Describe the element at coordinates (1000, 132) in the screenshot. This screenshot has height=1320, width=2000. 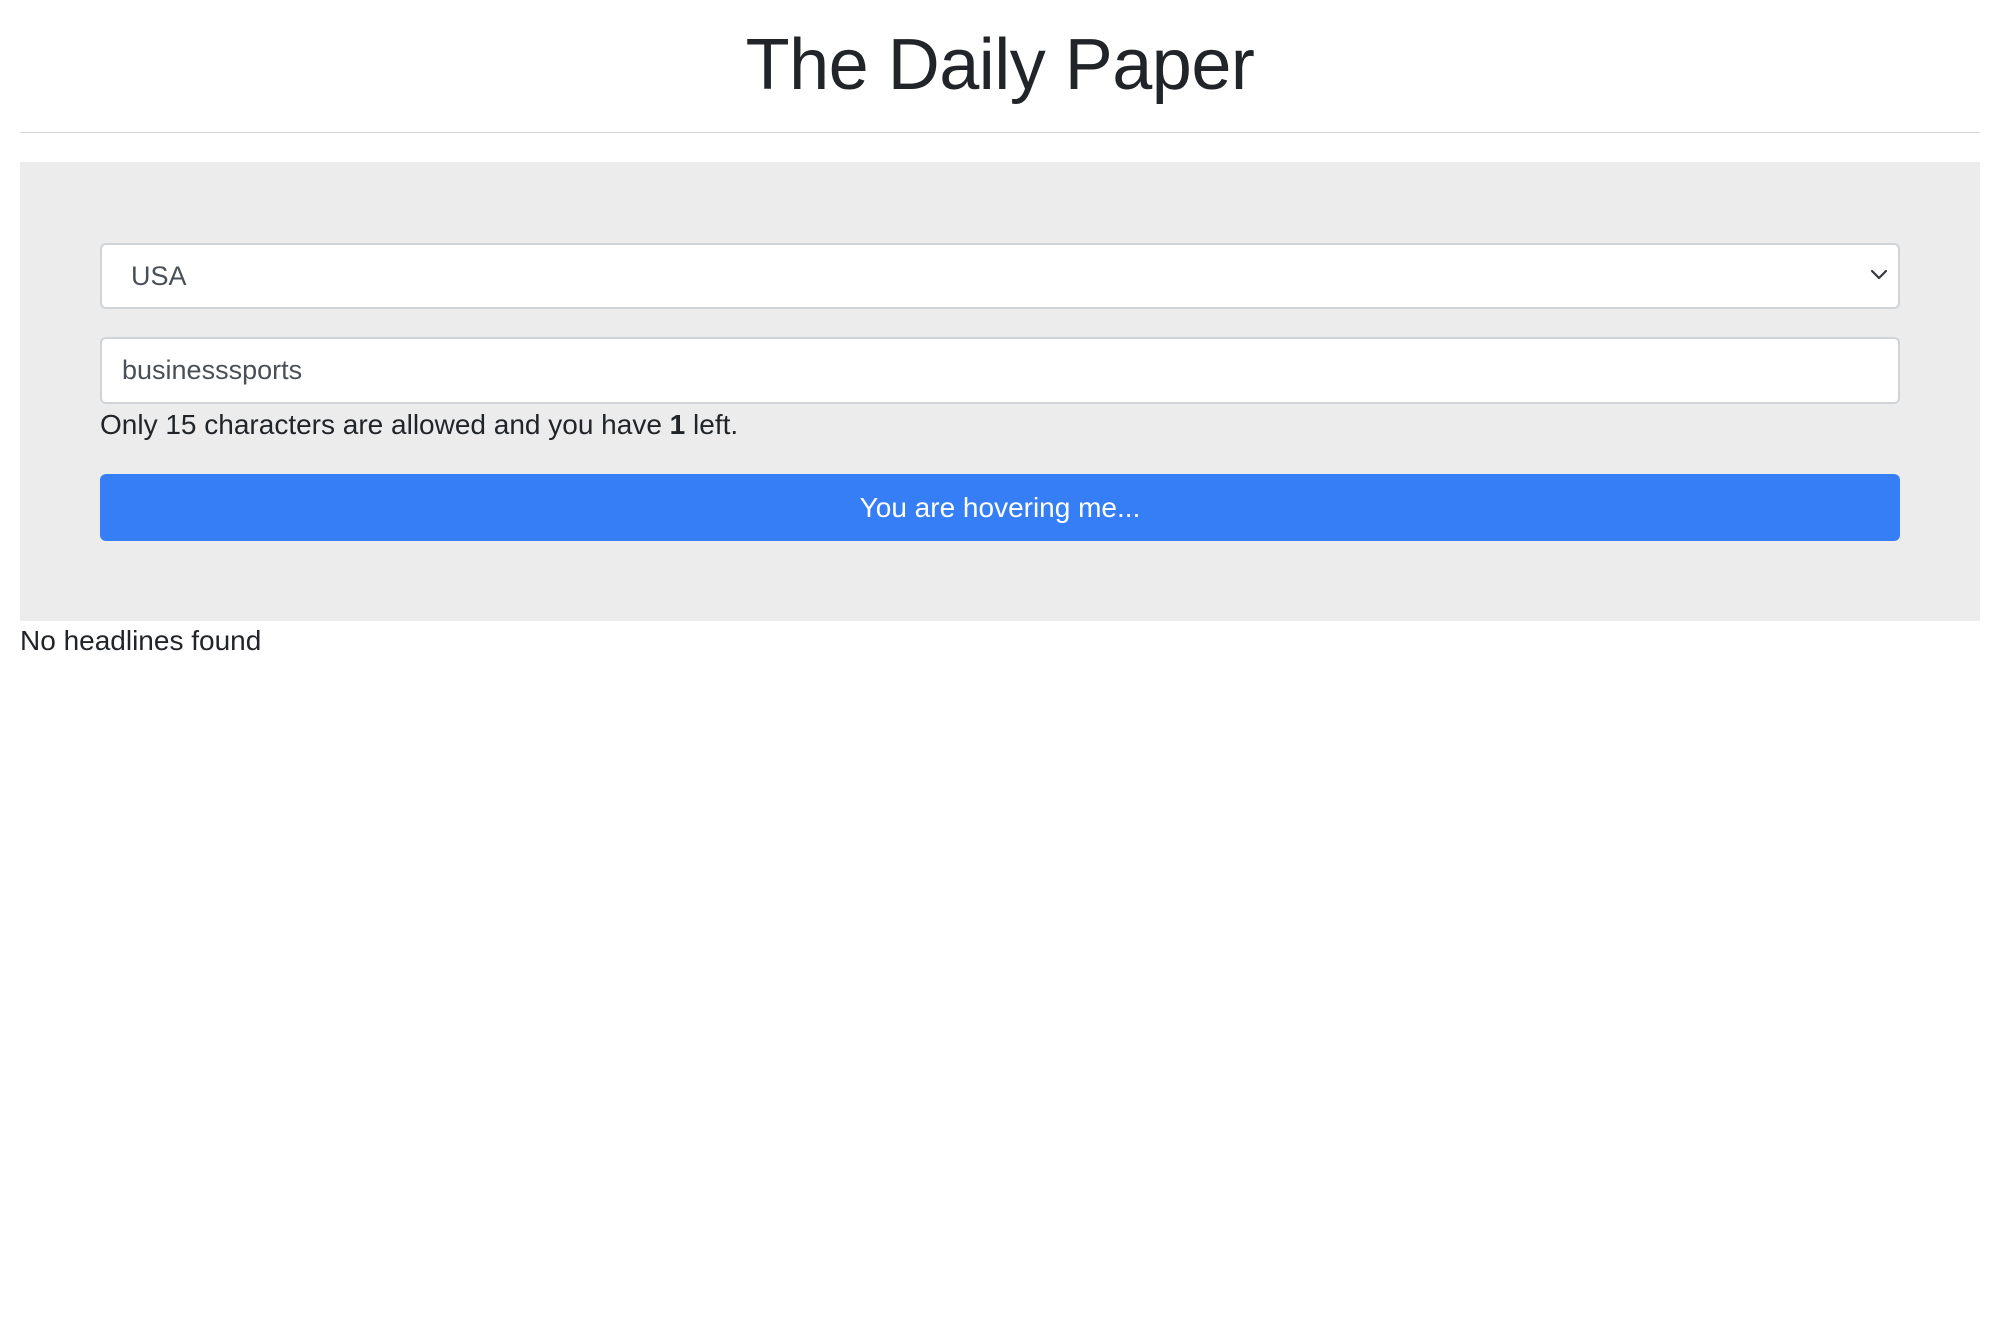
I see `title-divider` at that location.